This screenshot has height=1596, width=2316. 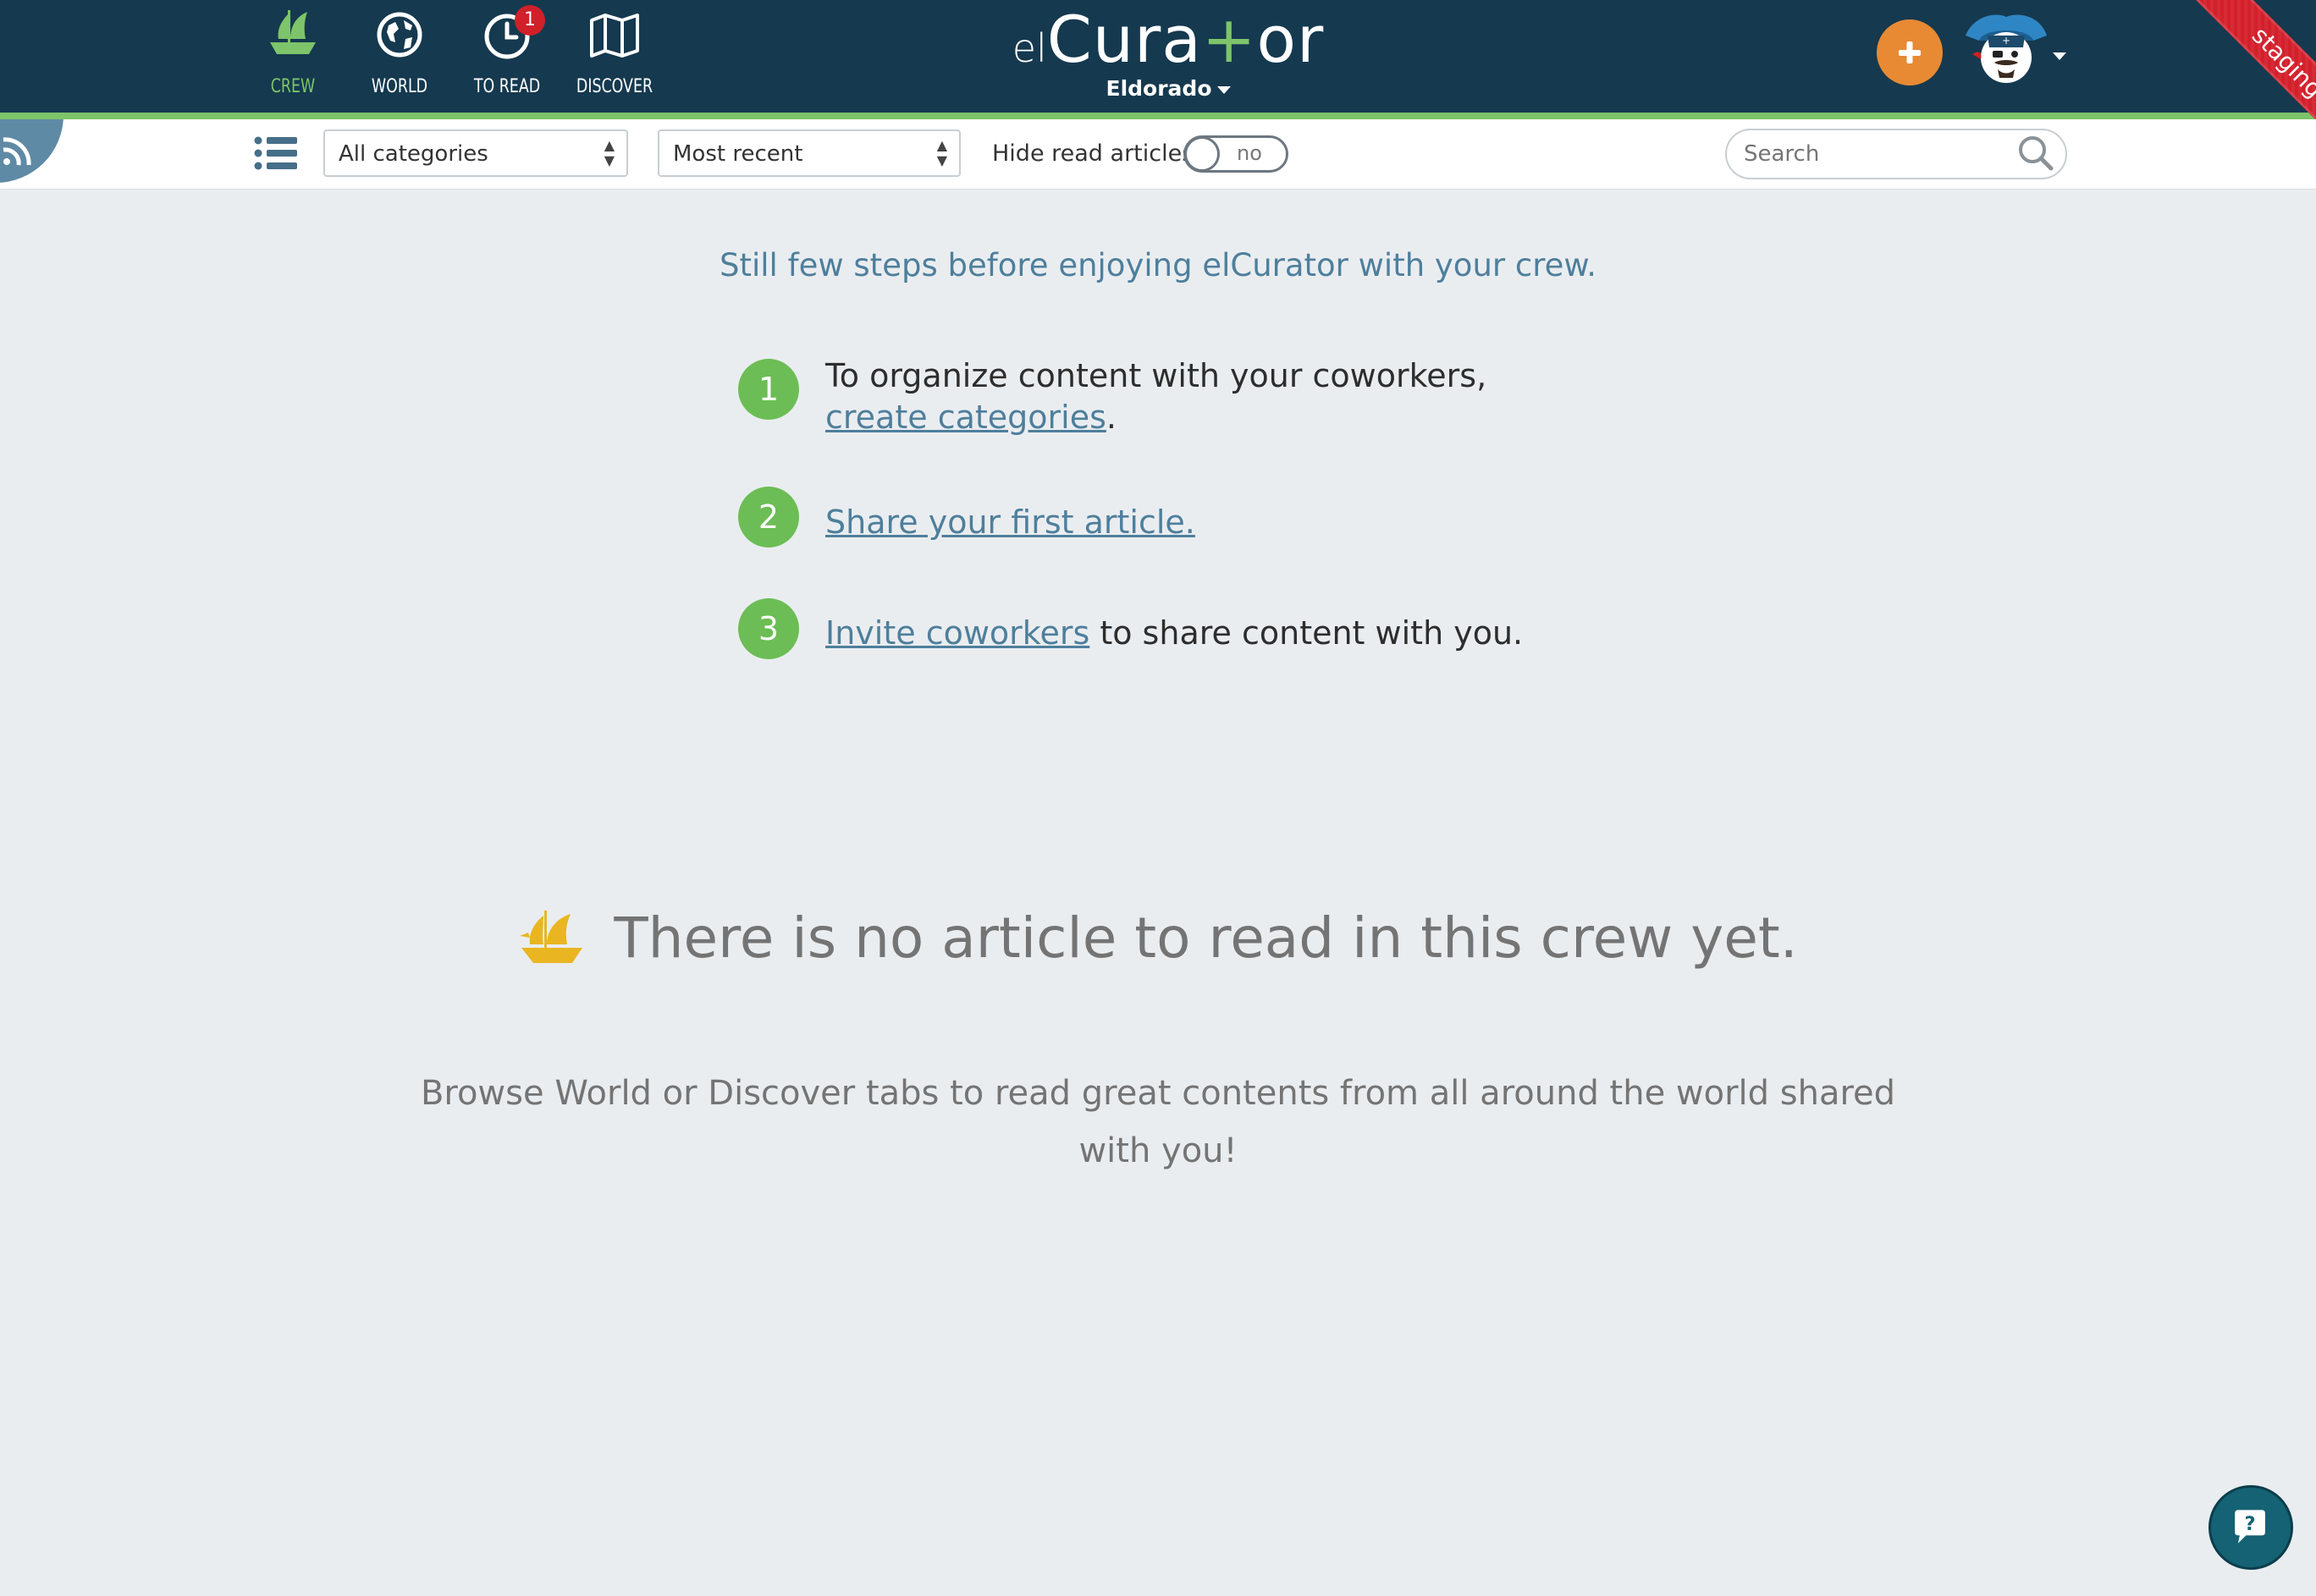 I want to click on rss-feed-button, so click(x=31, y=153).